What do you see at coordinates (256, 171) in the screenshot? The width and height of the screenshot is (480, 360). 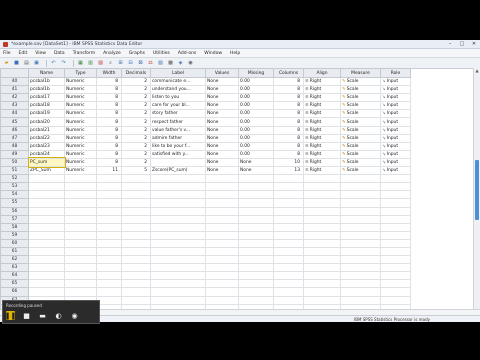 I see `var-missing-cell: None` at bounding box center [256, 171].